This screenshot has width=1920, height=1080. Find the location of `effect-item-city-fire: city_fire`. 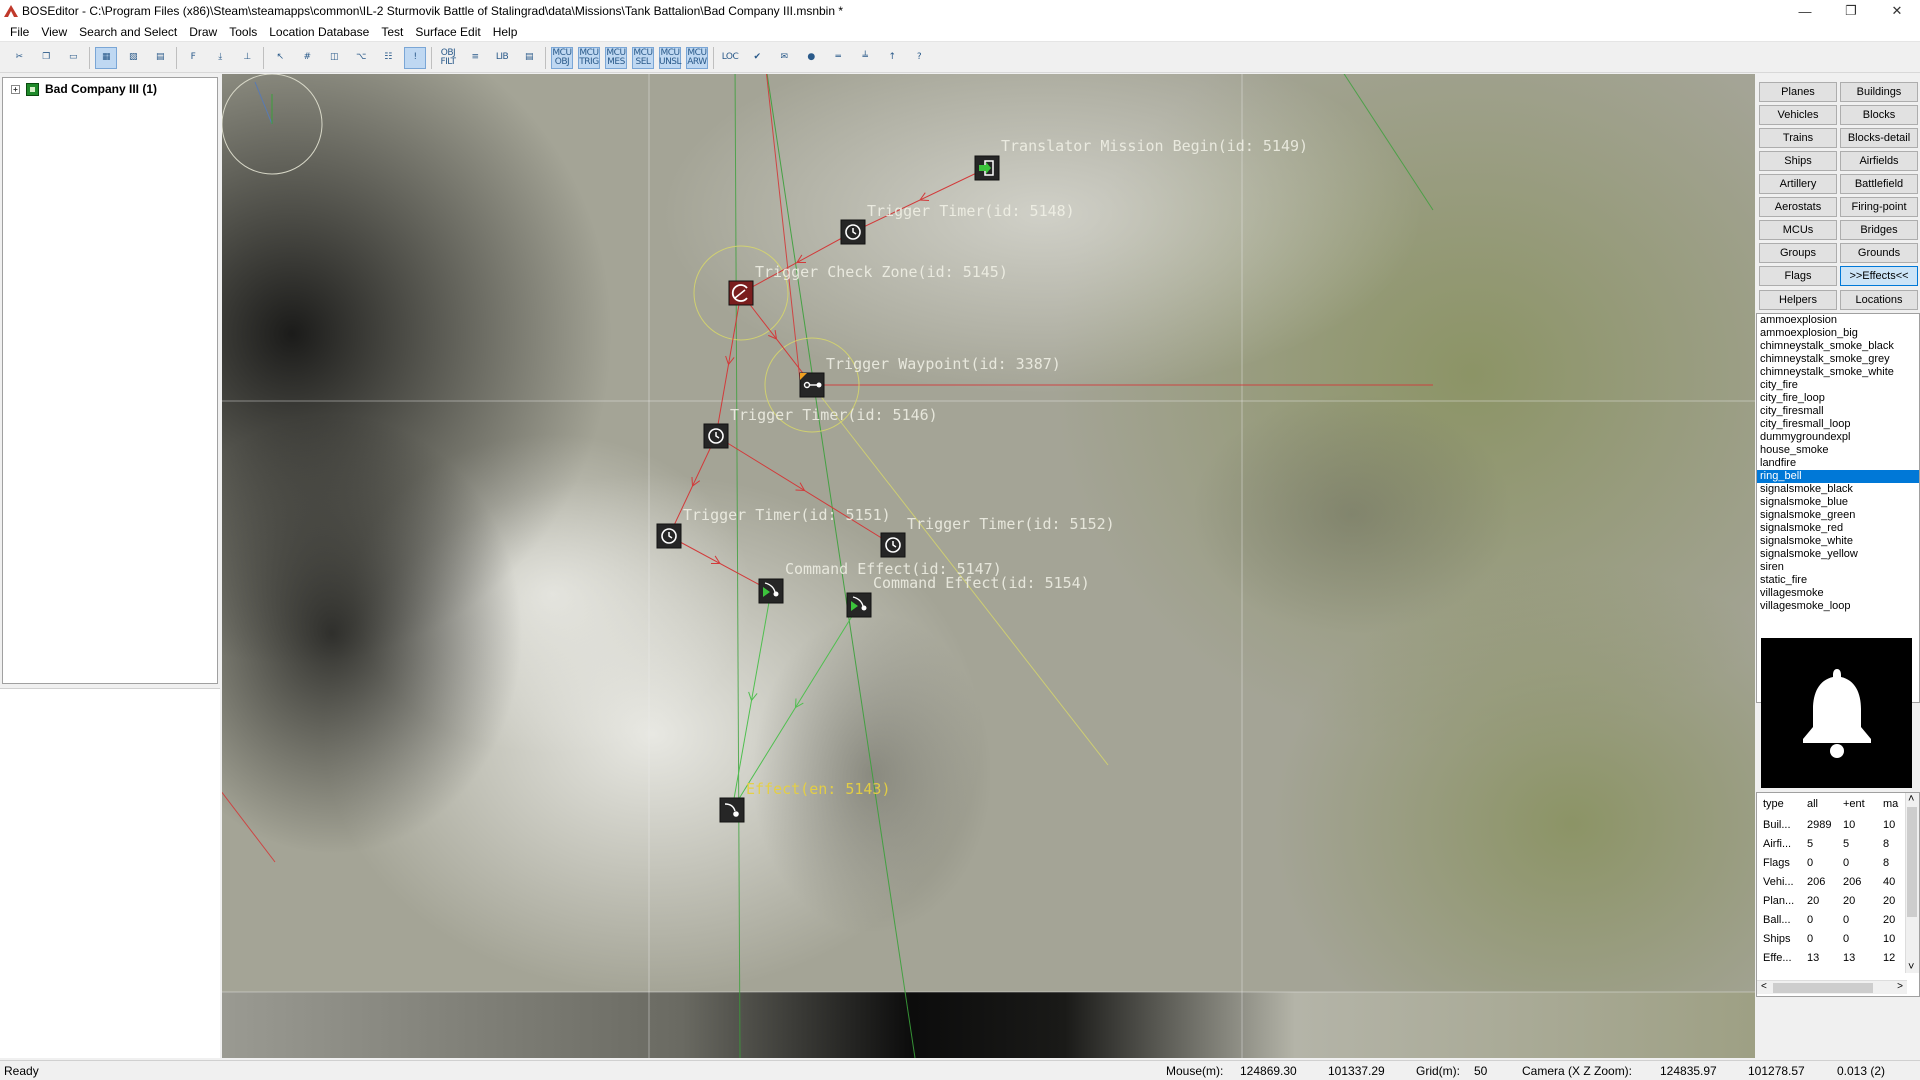

effect-item-city-fire: city_fire is located at coordinates (1838, 385).